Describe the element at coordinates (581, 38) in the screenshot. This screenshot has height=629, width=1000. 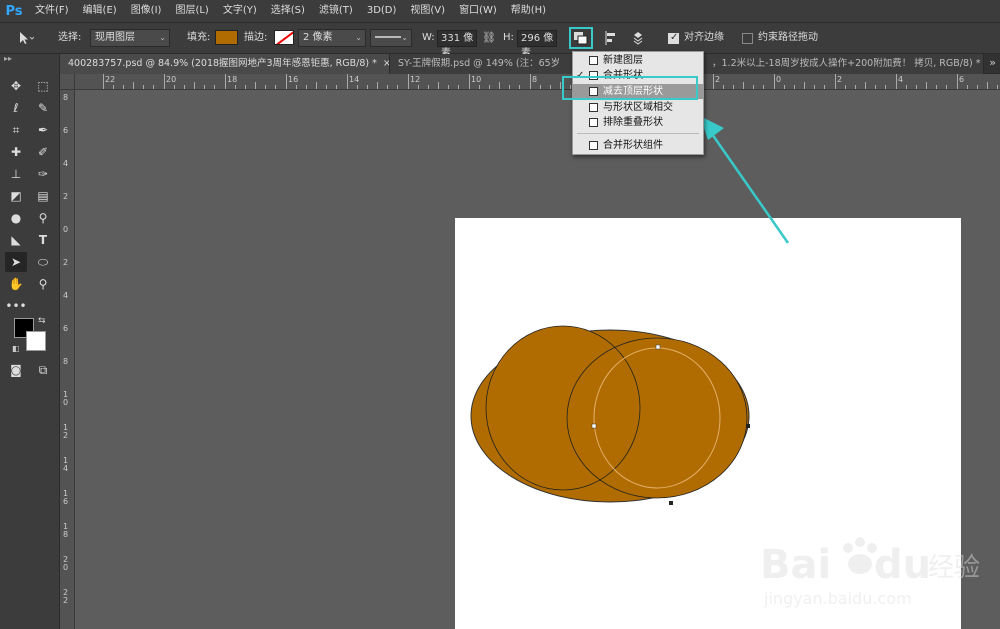
I see `path-operations-button` at that location.